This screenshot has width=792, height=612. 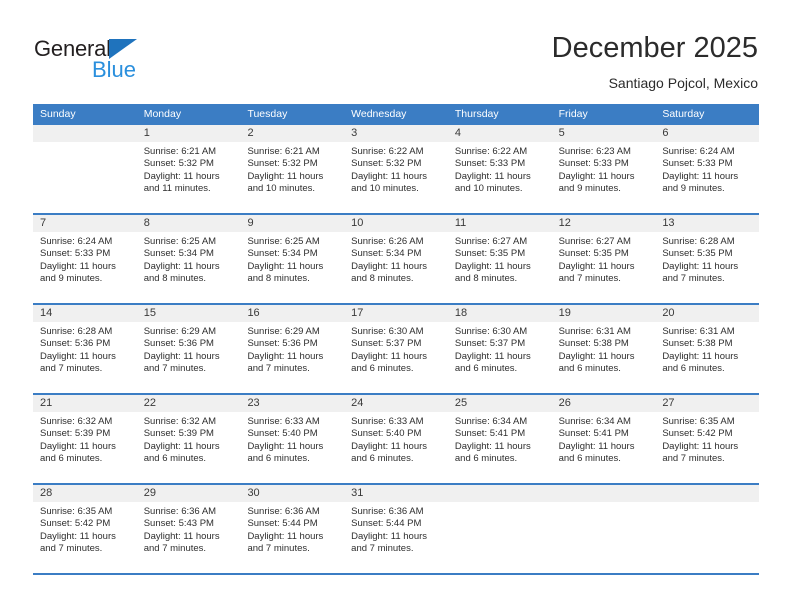 What do you see at coordinates (180, 151) in the screenshot?
I see `sunrise-time: Sunrise: 6:21 AM` at bounding box center [180, 151].